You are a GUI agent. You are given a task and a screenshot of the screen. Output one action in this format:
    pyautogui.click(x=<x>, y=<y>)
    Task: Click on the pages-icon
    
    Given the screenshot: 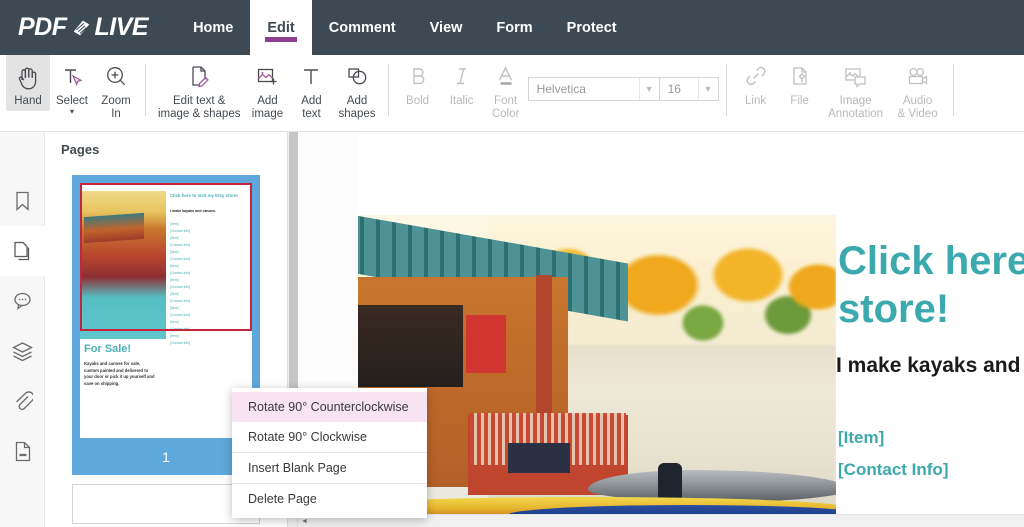 What is the action you would take?
    pyautogui.click(x=22, y=251)
    